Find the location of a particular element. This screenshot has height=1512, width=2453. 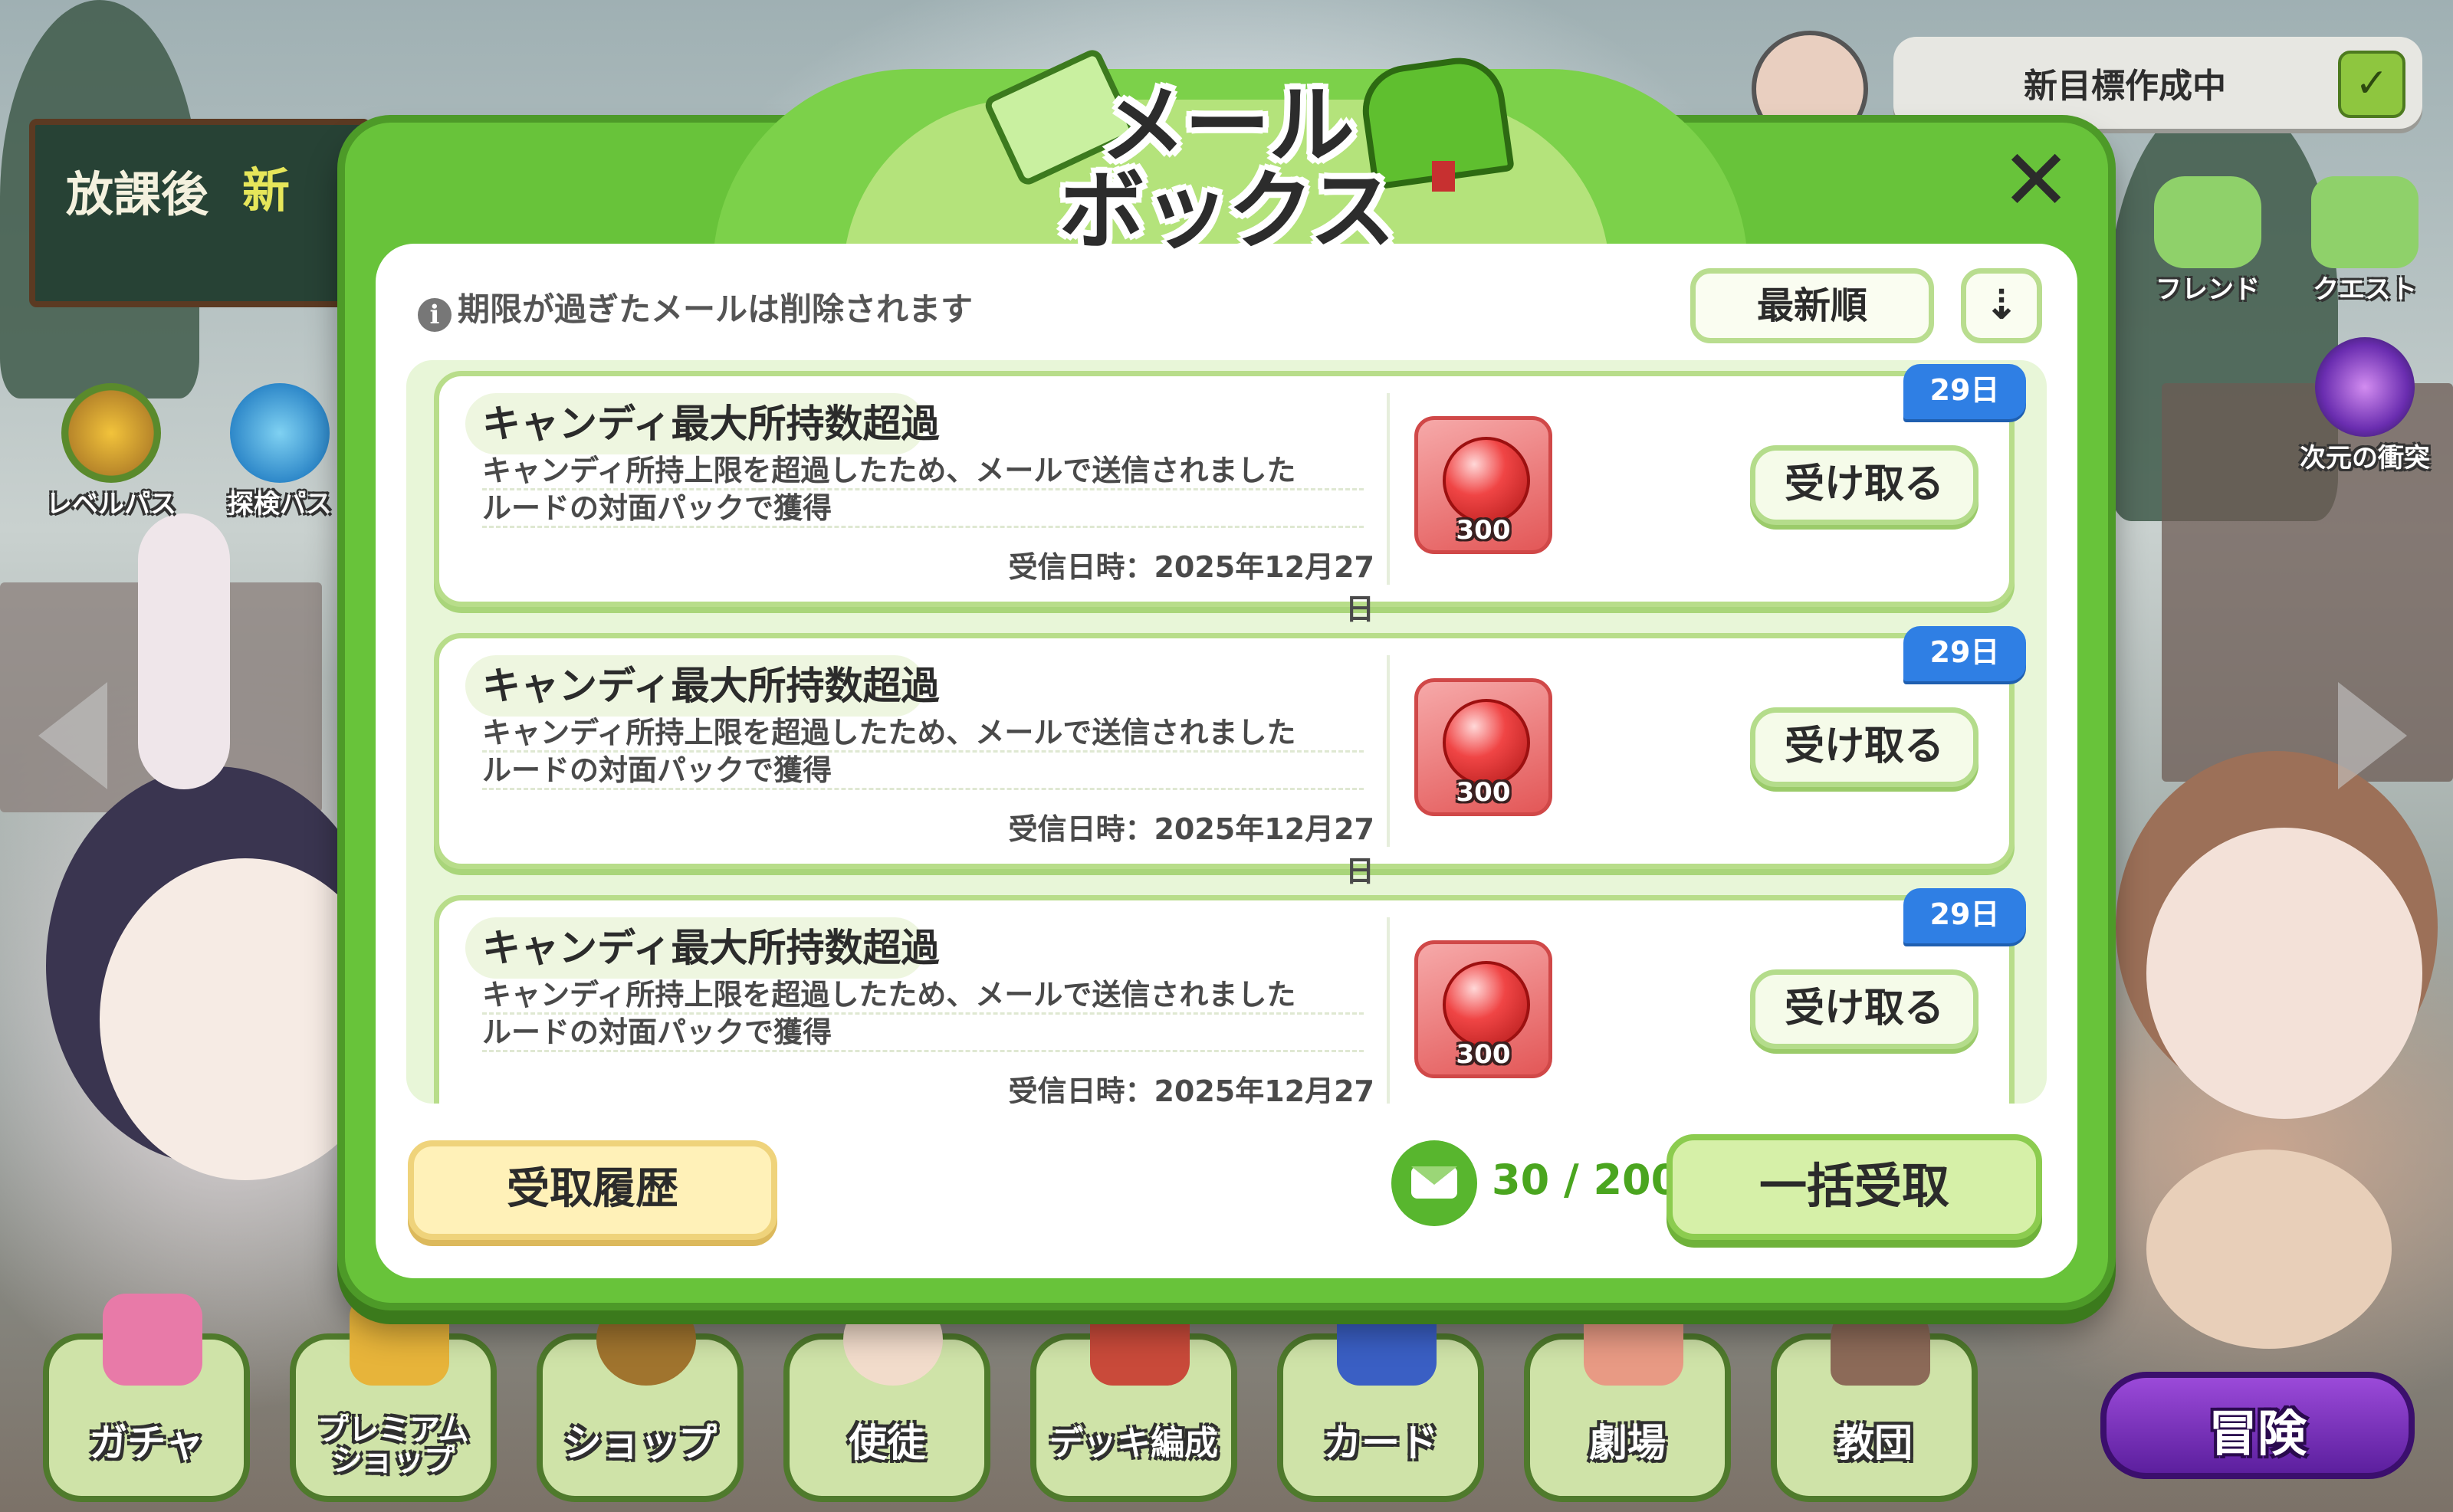

mascot-character is located at coordinates (2269, 1249).